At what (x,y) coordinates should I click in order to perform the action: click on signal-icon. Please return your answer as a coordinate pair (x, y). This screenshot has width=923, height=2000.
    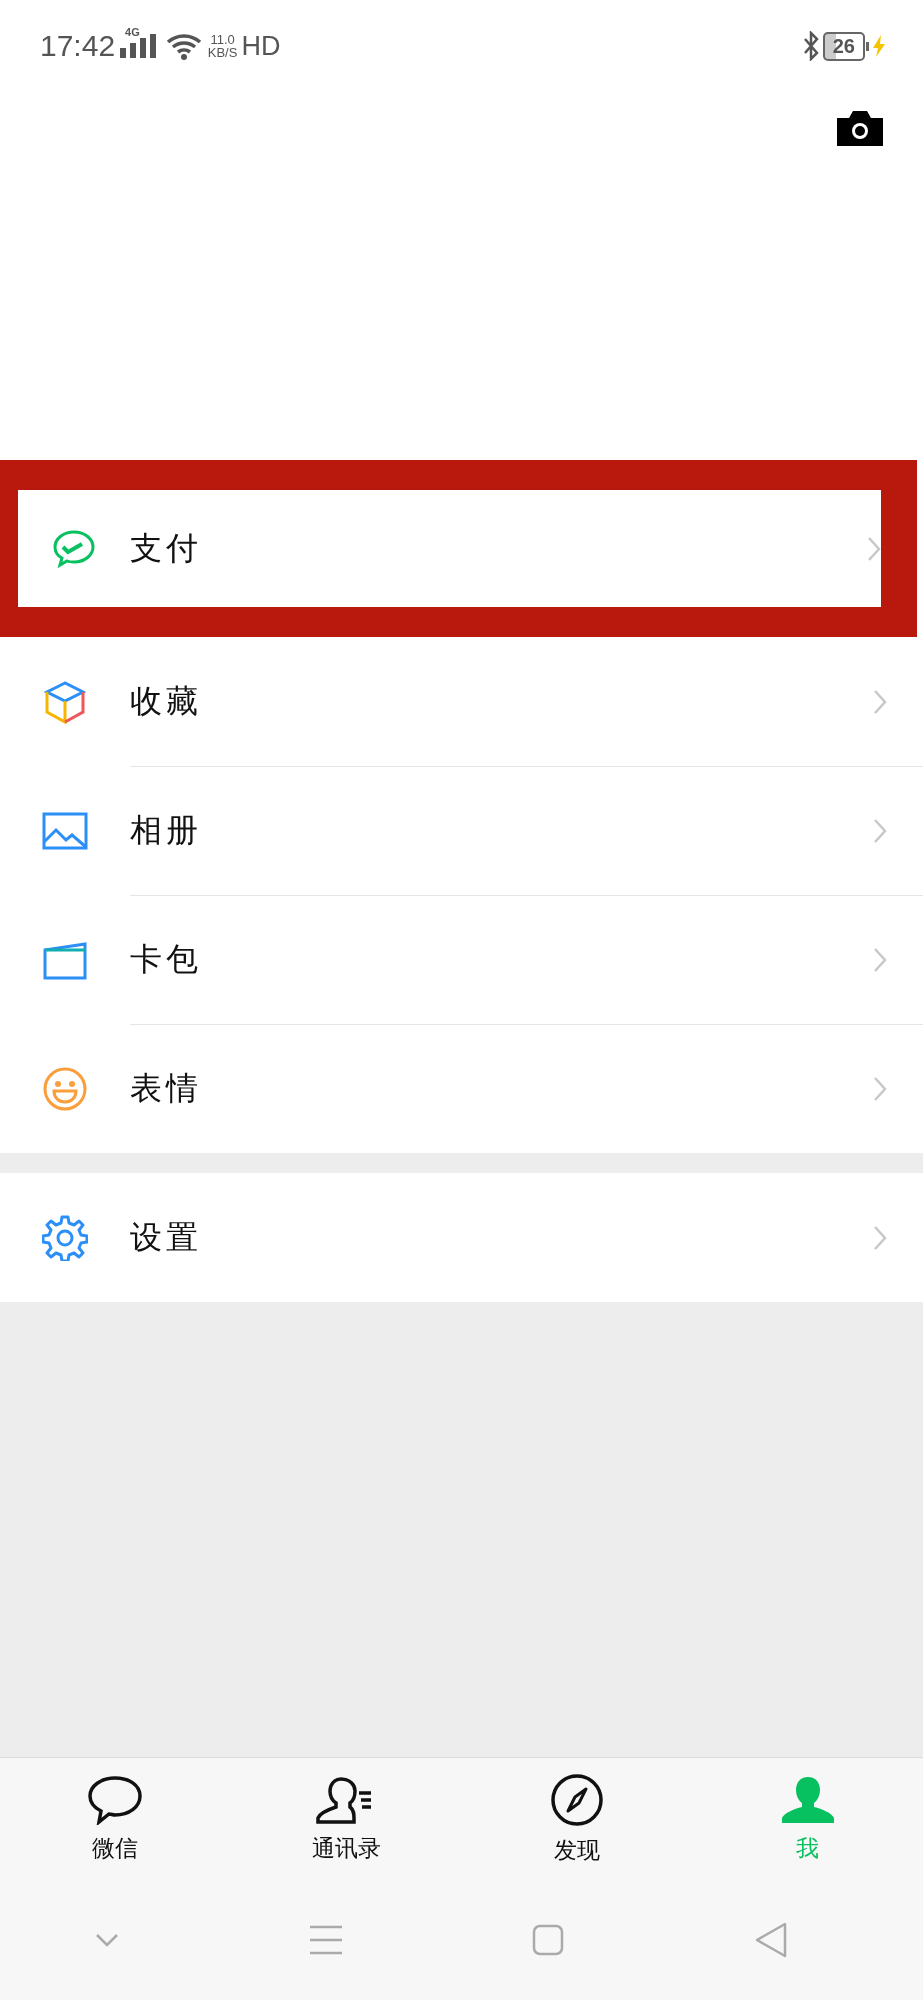
    Looking at the image, I should click on (137, 46).